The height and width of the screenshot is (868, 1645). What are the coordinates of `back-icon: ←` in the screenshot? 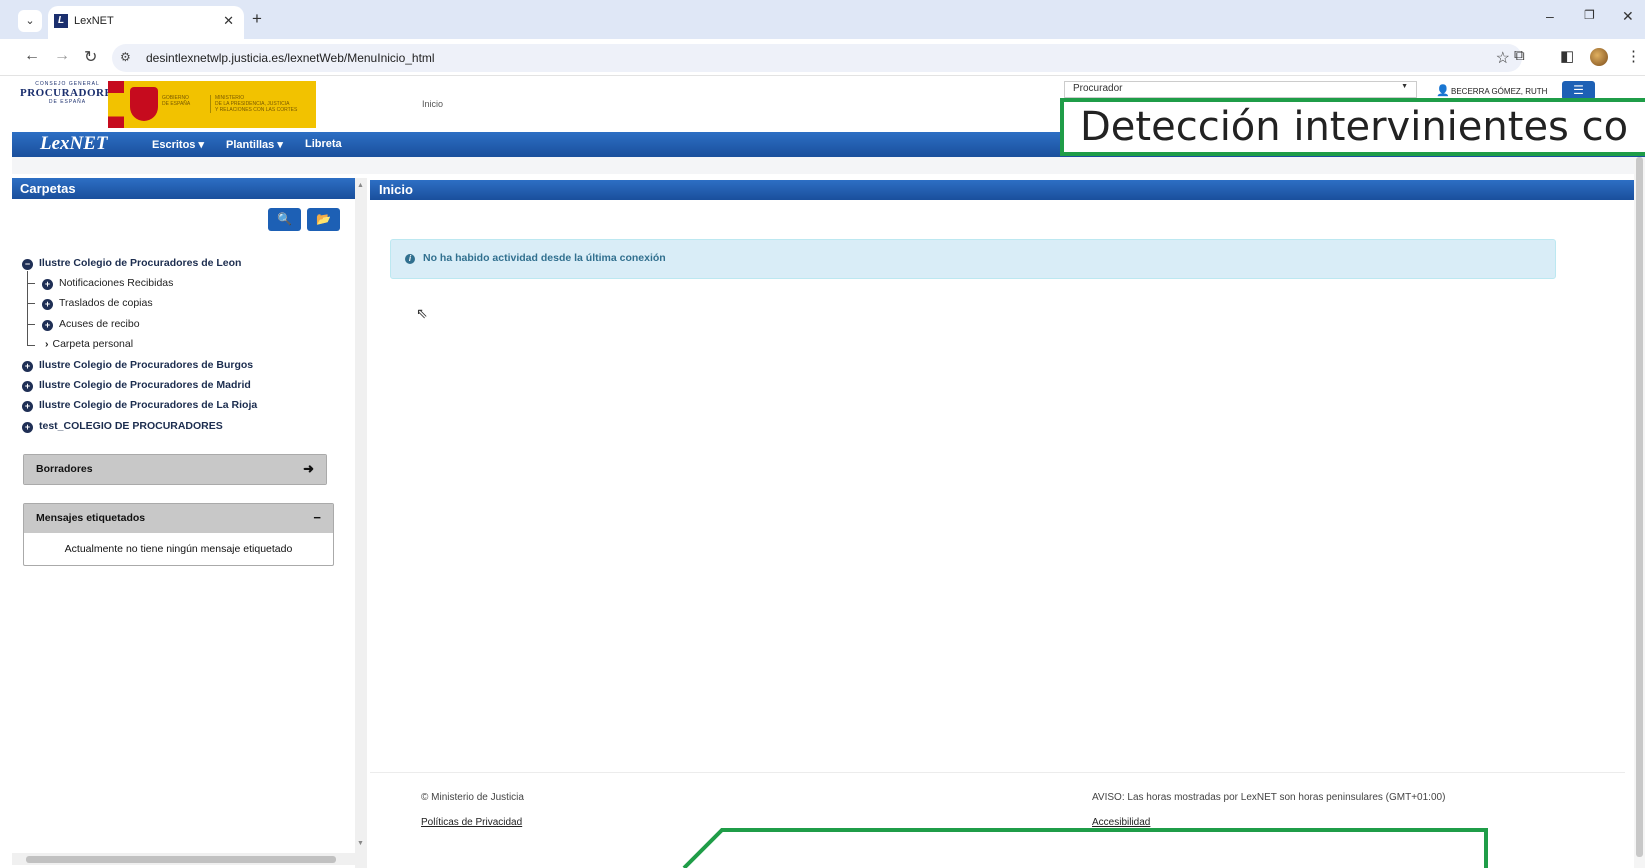 It's located at (32, 56).